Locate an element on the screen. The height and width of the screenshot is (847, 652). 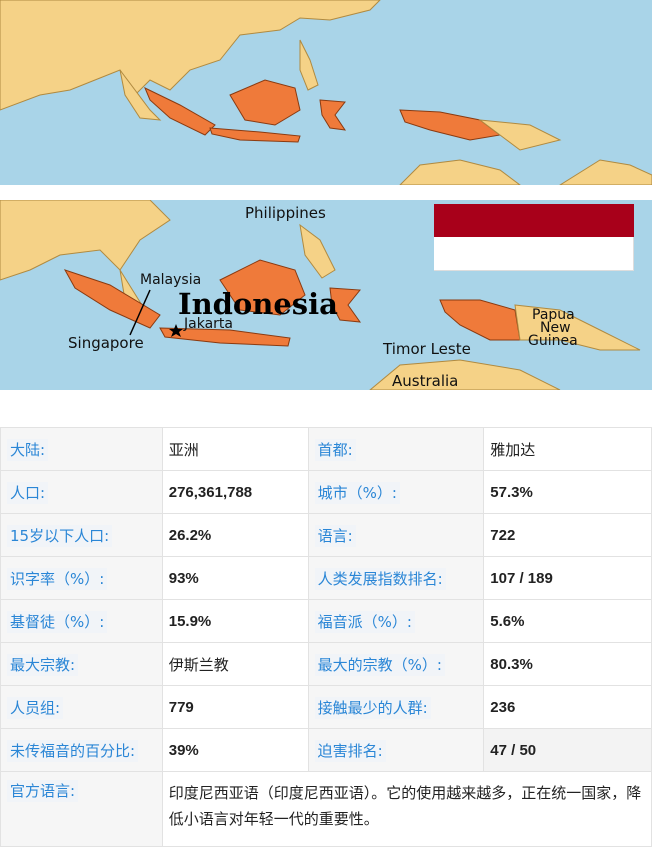
under-15-value: 26.2% is located at coordinates (235, 535).